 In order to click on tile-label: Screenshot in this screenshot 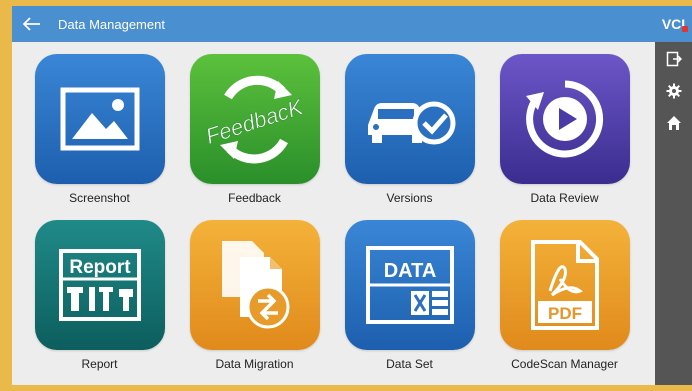, I will do `click(99, 198)`.